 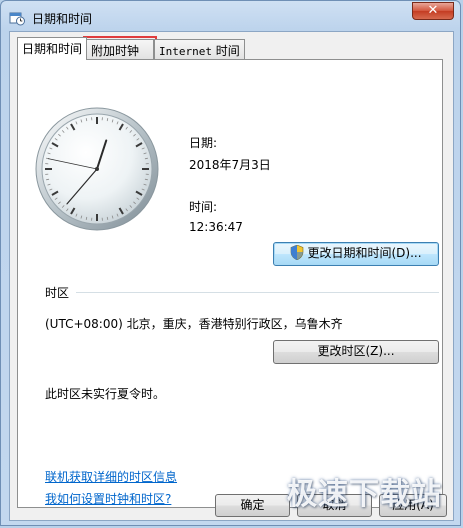 What do you see at coordinates (194, 324) in the screenshot?
I see `timezone-value: (UTC+08:00) 北京，重庆，香港特别行政区，乌鲁木齐` at bounding box center [194, 324].